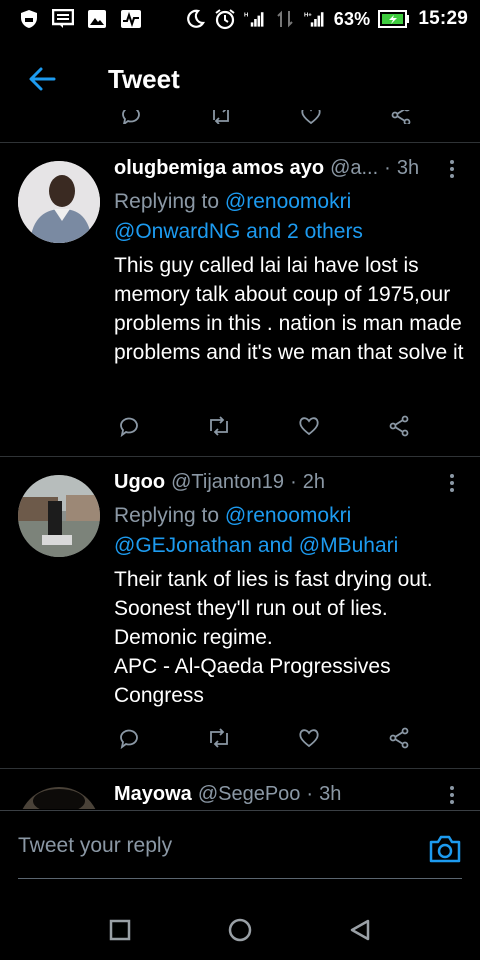  I want to click on data-transfer-icon, so click(285, 19).